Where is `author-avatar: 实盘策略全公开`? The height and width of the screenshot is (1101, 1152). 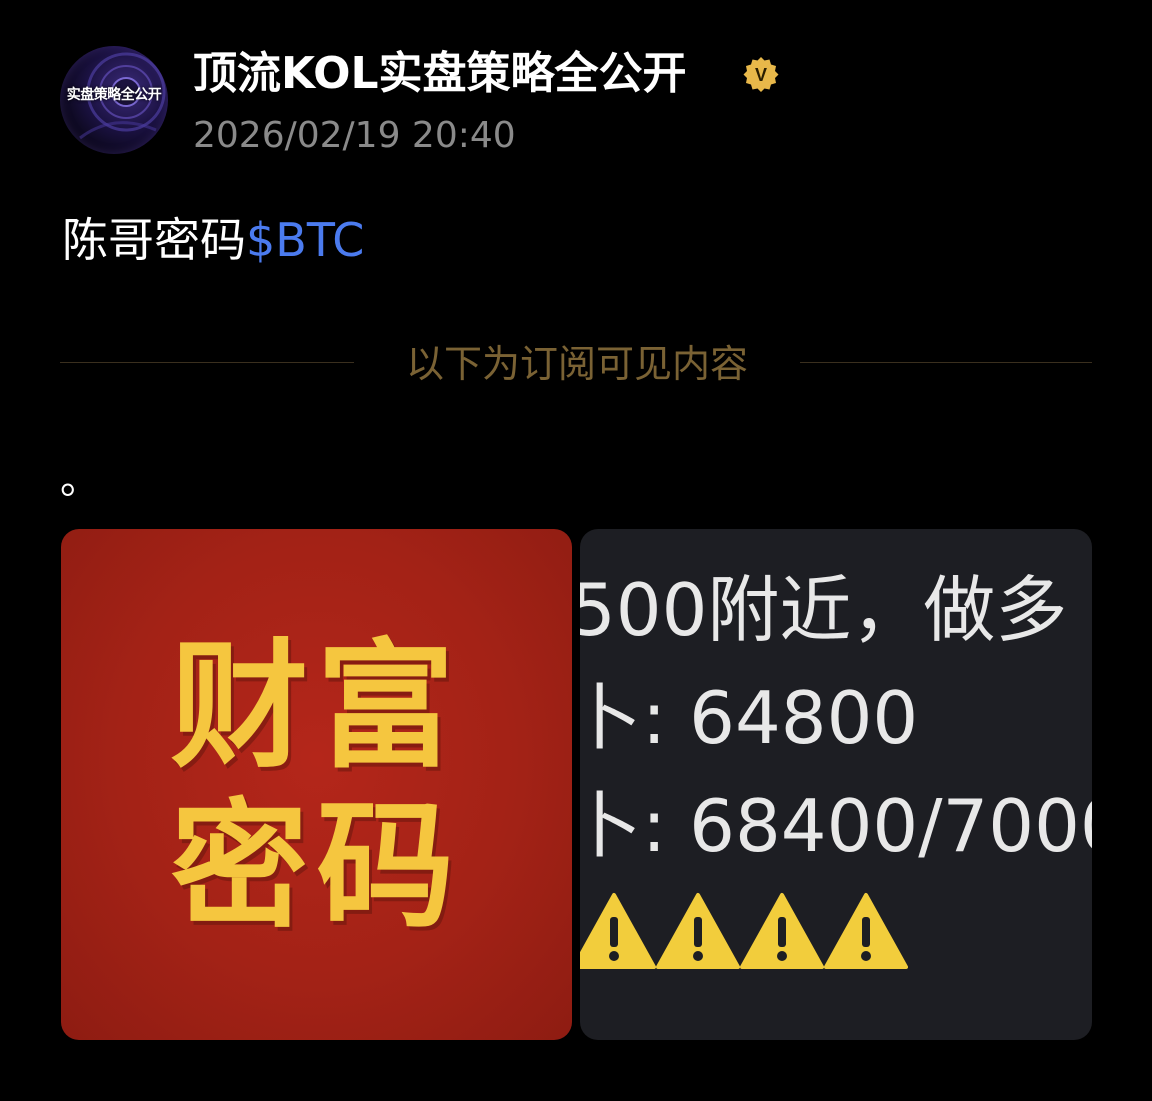 author-avatar: 实盘策略全公开 is located at coordinates (114, 100).